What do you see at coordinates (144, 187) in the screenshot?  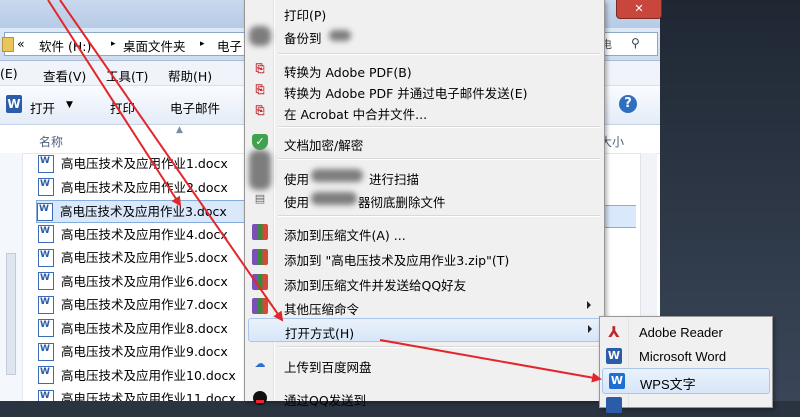 I see `file-name: 高电压技术及应用作业2.docx` at bounding box center [144, 187].